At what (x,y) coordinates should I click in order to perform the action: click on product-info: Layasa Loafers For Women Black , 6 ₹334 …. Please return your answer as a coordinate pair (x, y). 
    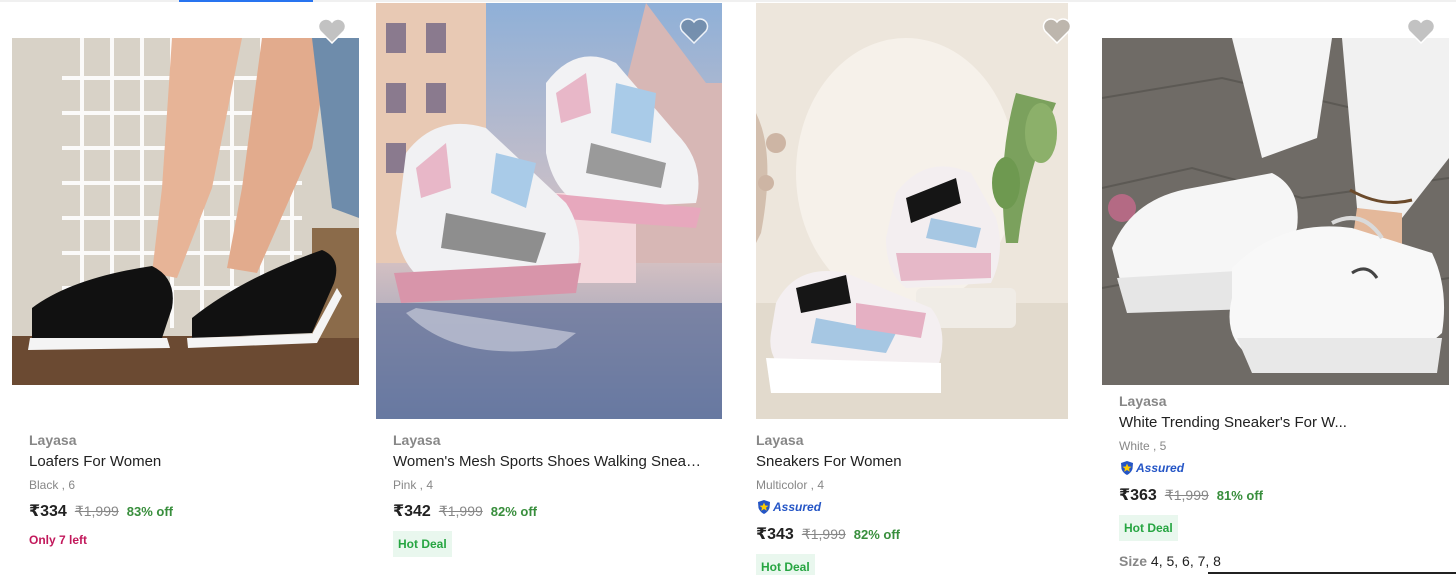
    Looking at the image, I should click on (200, 489).